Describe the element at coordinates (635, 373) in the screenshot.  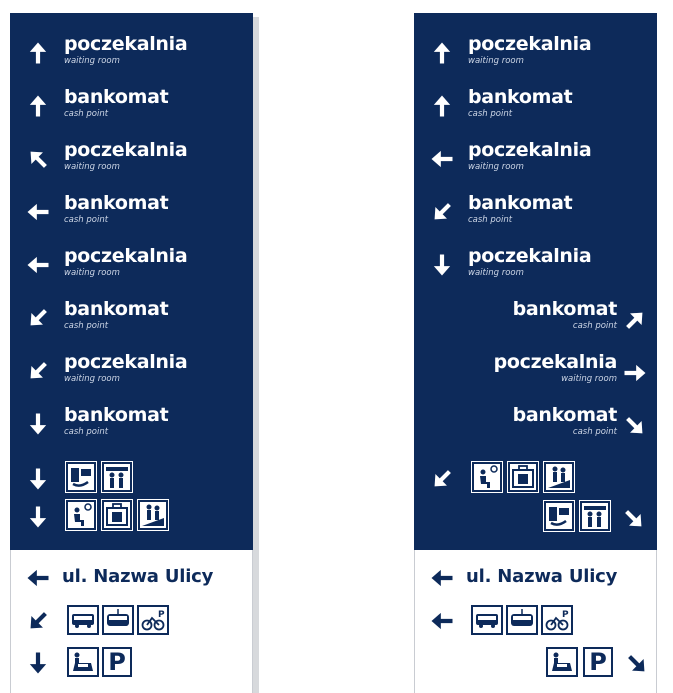
I see `arrow-right-icon` at that location.